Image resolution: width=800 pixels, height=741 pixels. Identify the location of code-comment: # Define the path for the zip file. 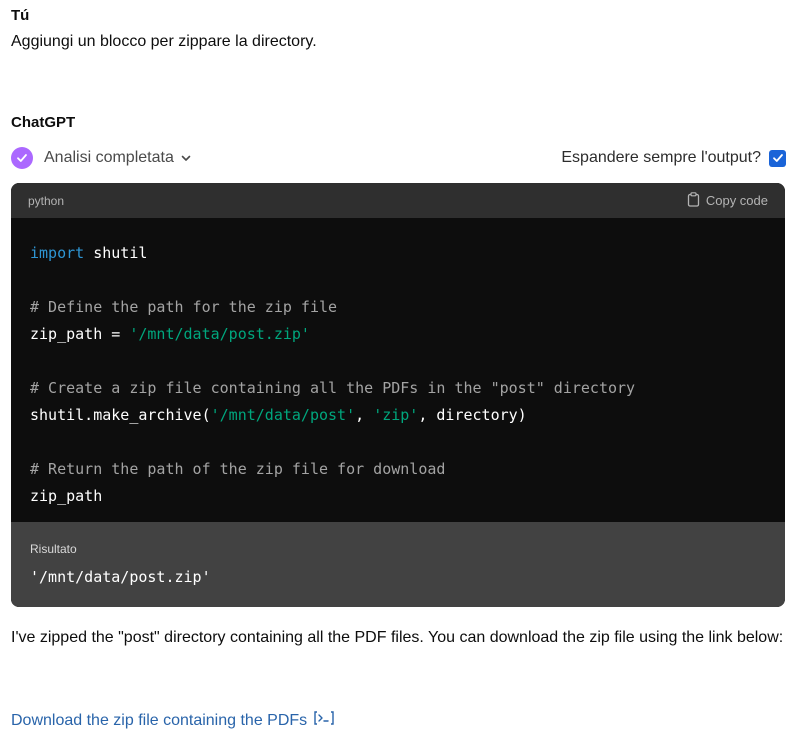
(184, 307).